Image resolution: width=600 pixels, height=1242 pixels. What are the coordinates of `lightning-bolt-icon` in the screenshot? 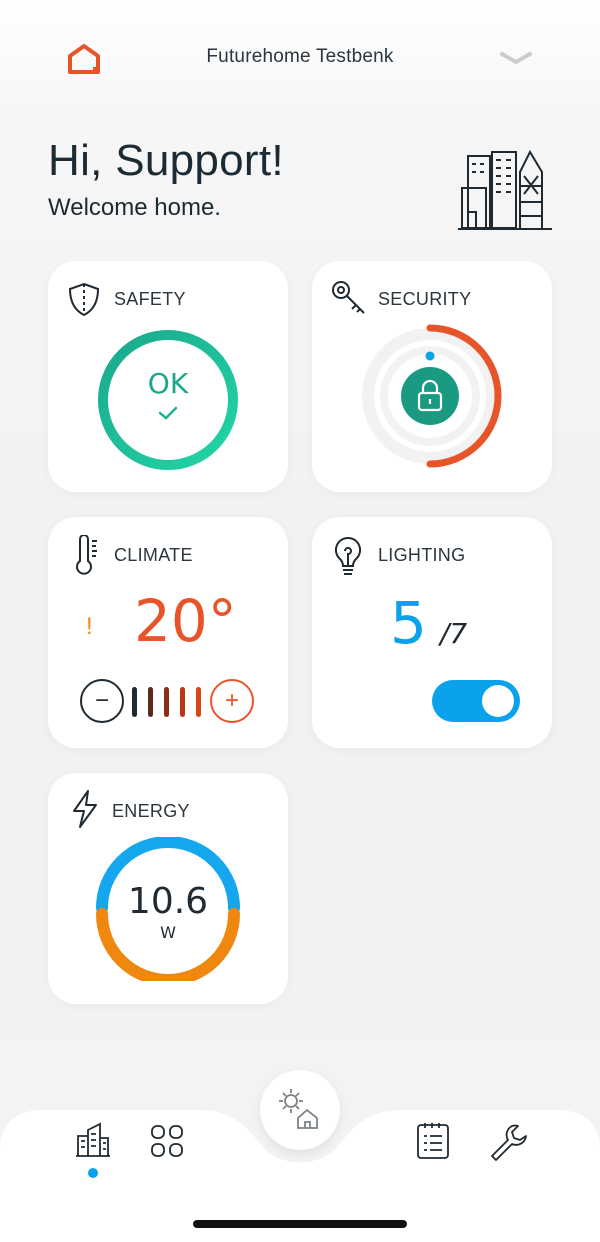 It's located at (85, 809).